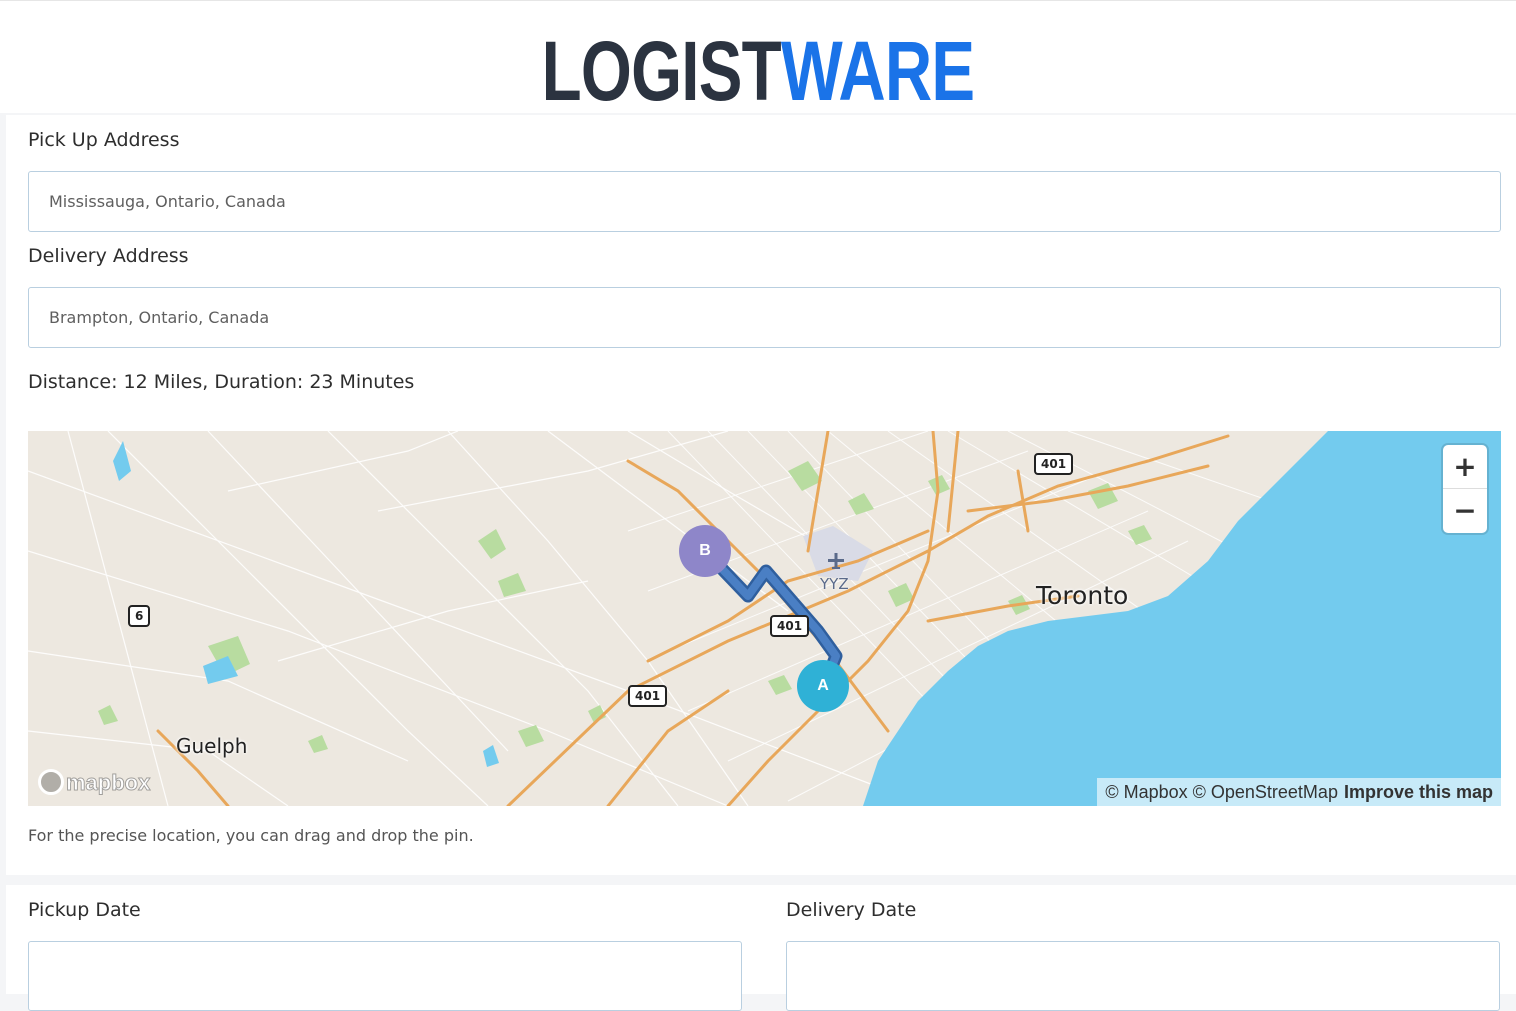  Describe the element at coordinates (1221, 792) in the screenshot. I see `attribution-text: © Mapbox © OpenStreetMap` at that location.